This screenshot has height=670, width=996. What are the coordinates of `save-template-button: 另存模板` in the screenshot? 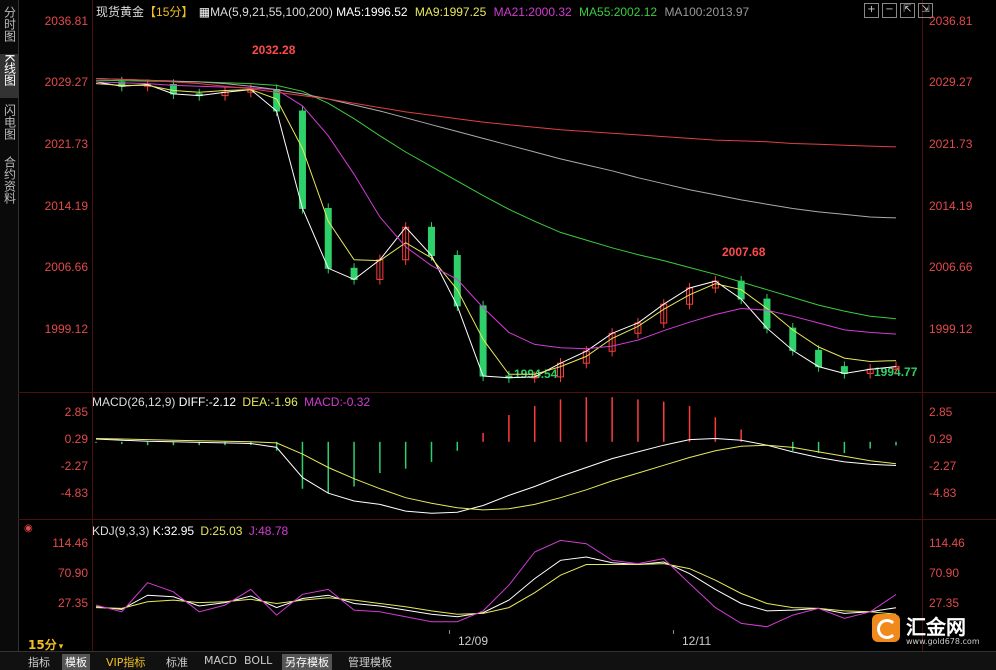 It's located at (307, 662).